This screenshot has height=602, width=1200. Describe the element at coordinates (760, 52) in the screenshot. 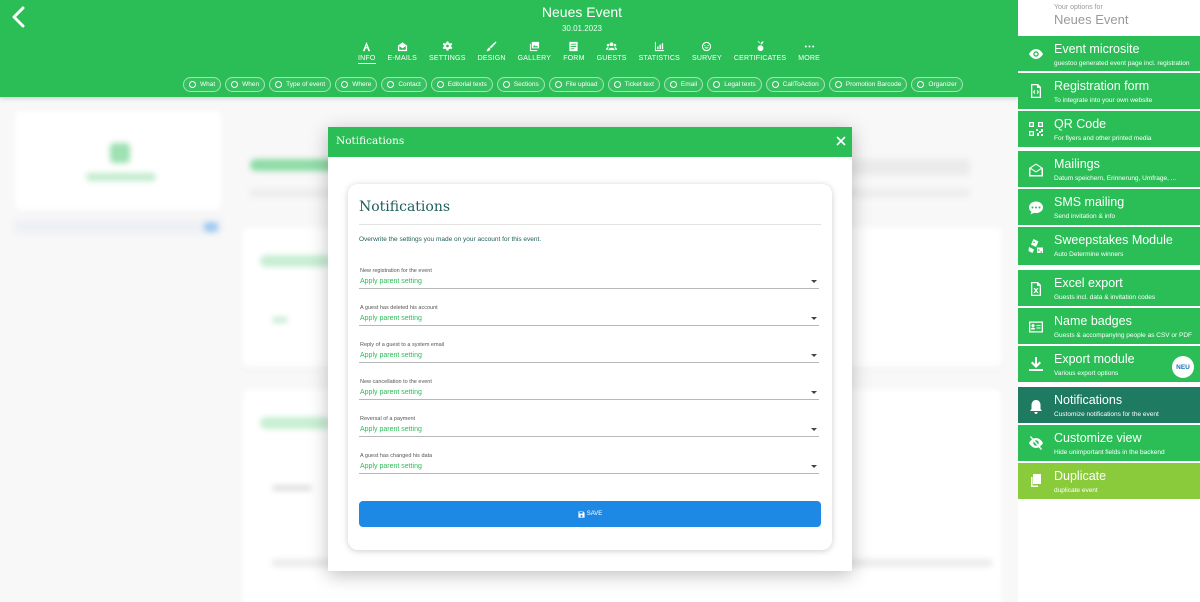

I see `nav-certificates: CERTIFICATES` at that location.